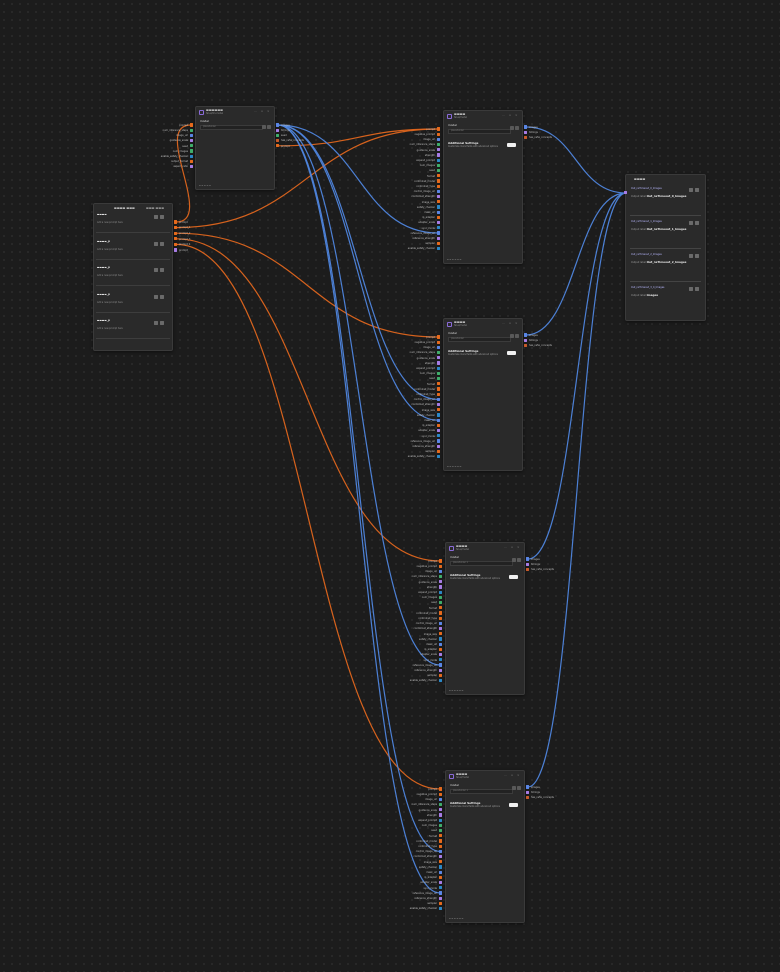 The height and width of the screenshot is (972, 780). Describe the element at coordinates (440, 908) in the screenshot. I see `input-port-enable_safety_checker` at that location.